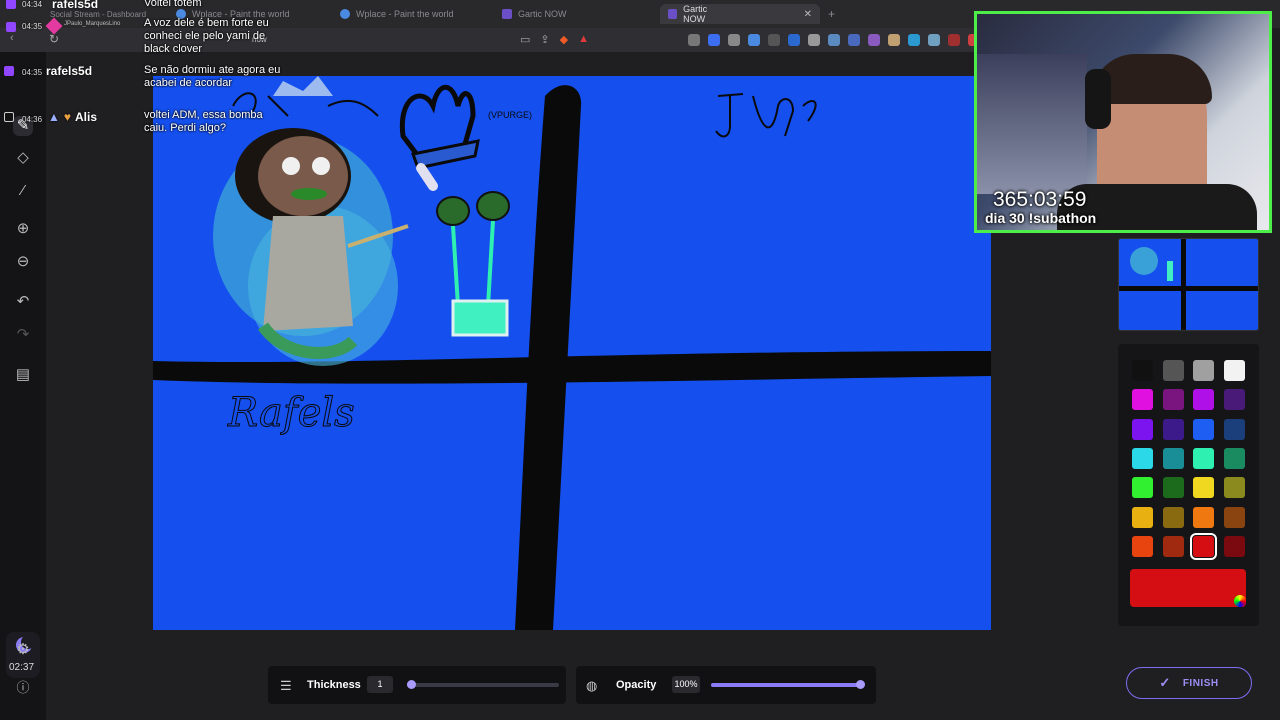  Describe the element at coordinates (592, 685) in the screenshot. I see `opacity-icon: ◍` at that location.